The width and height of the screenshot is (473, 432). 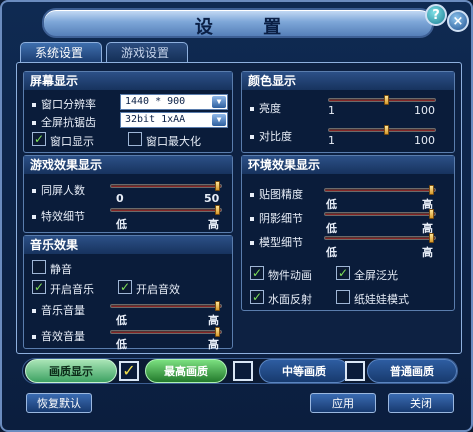 What do you see at coordinates (331, 228) in the screenshot?
I see `shadow-min: 低` at bounding box center [331, 228].